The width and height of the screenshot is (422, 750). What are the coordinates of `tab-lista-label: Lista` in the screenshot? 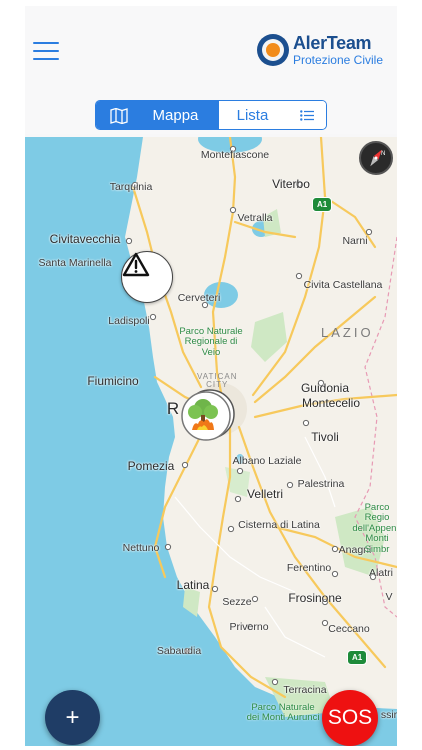 It's located at (252, 115).